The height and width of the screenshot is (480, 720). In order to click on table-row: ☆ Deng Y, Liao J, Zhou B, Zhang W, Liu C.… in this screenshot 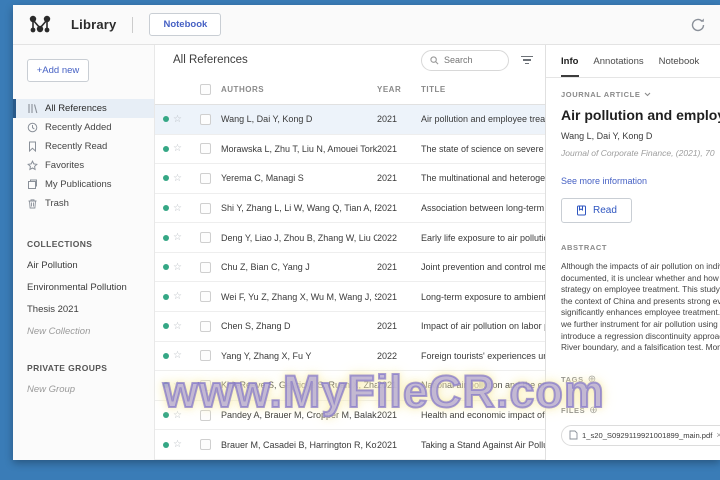, I will do `click(350, 238)`.